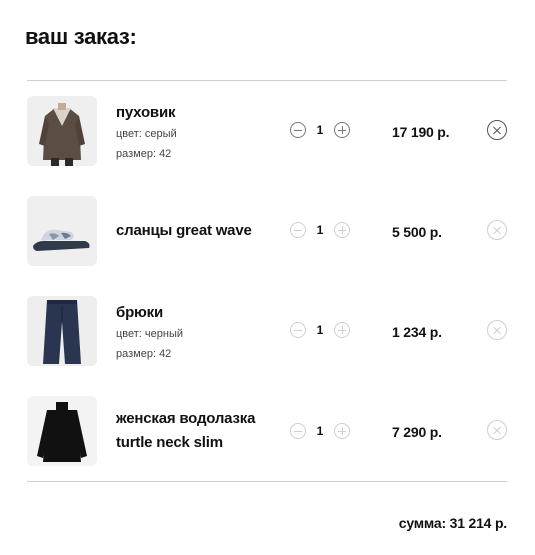 Image resolution: width=535 pixels, height=555 pixels. What do you see at coordinates (62, 331) in the screenshot?
I see `product-image-trousers` at bounding box center [62, 331].